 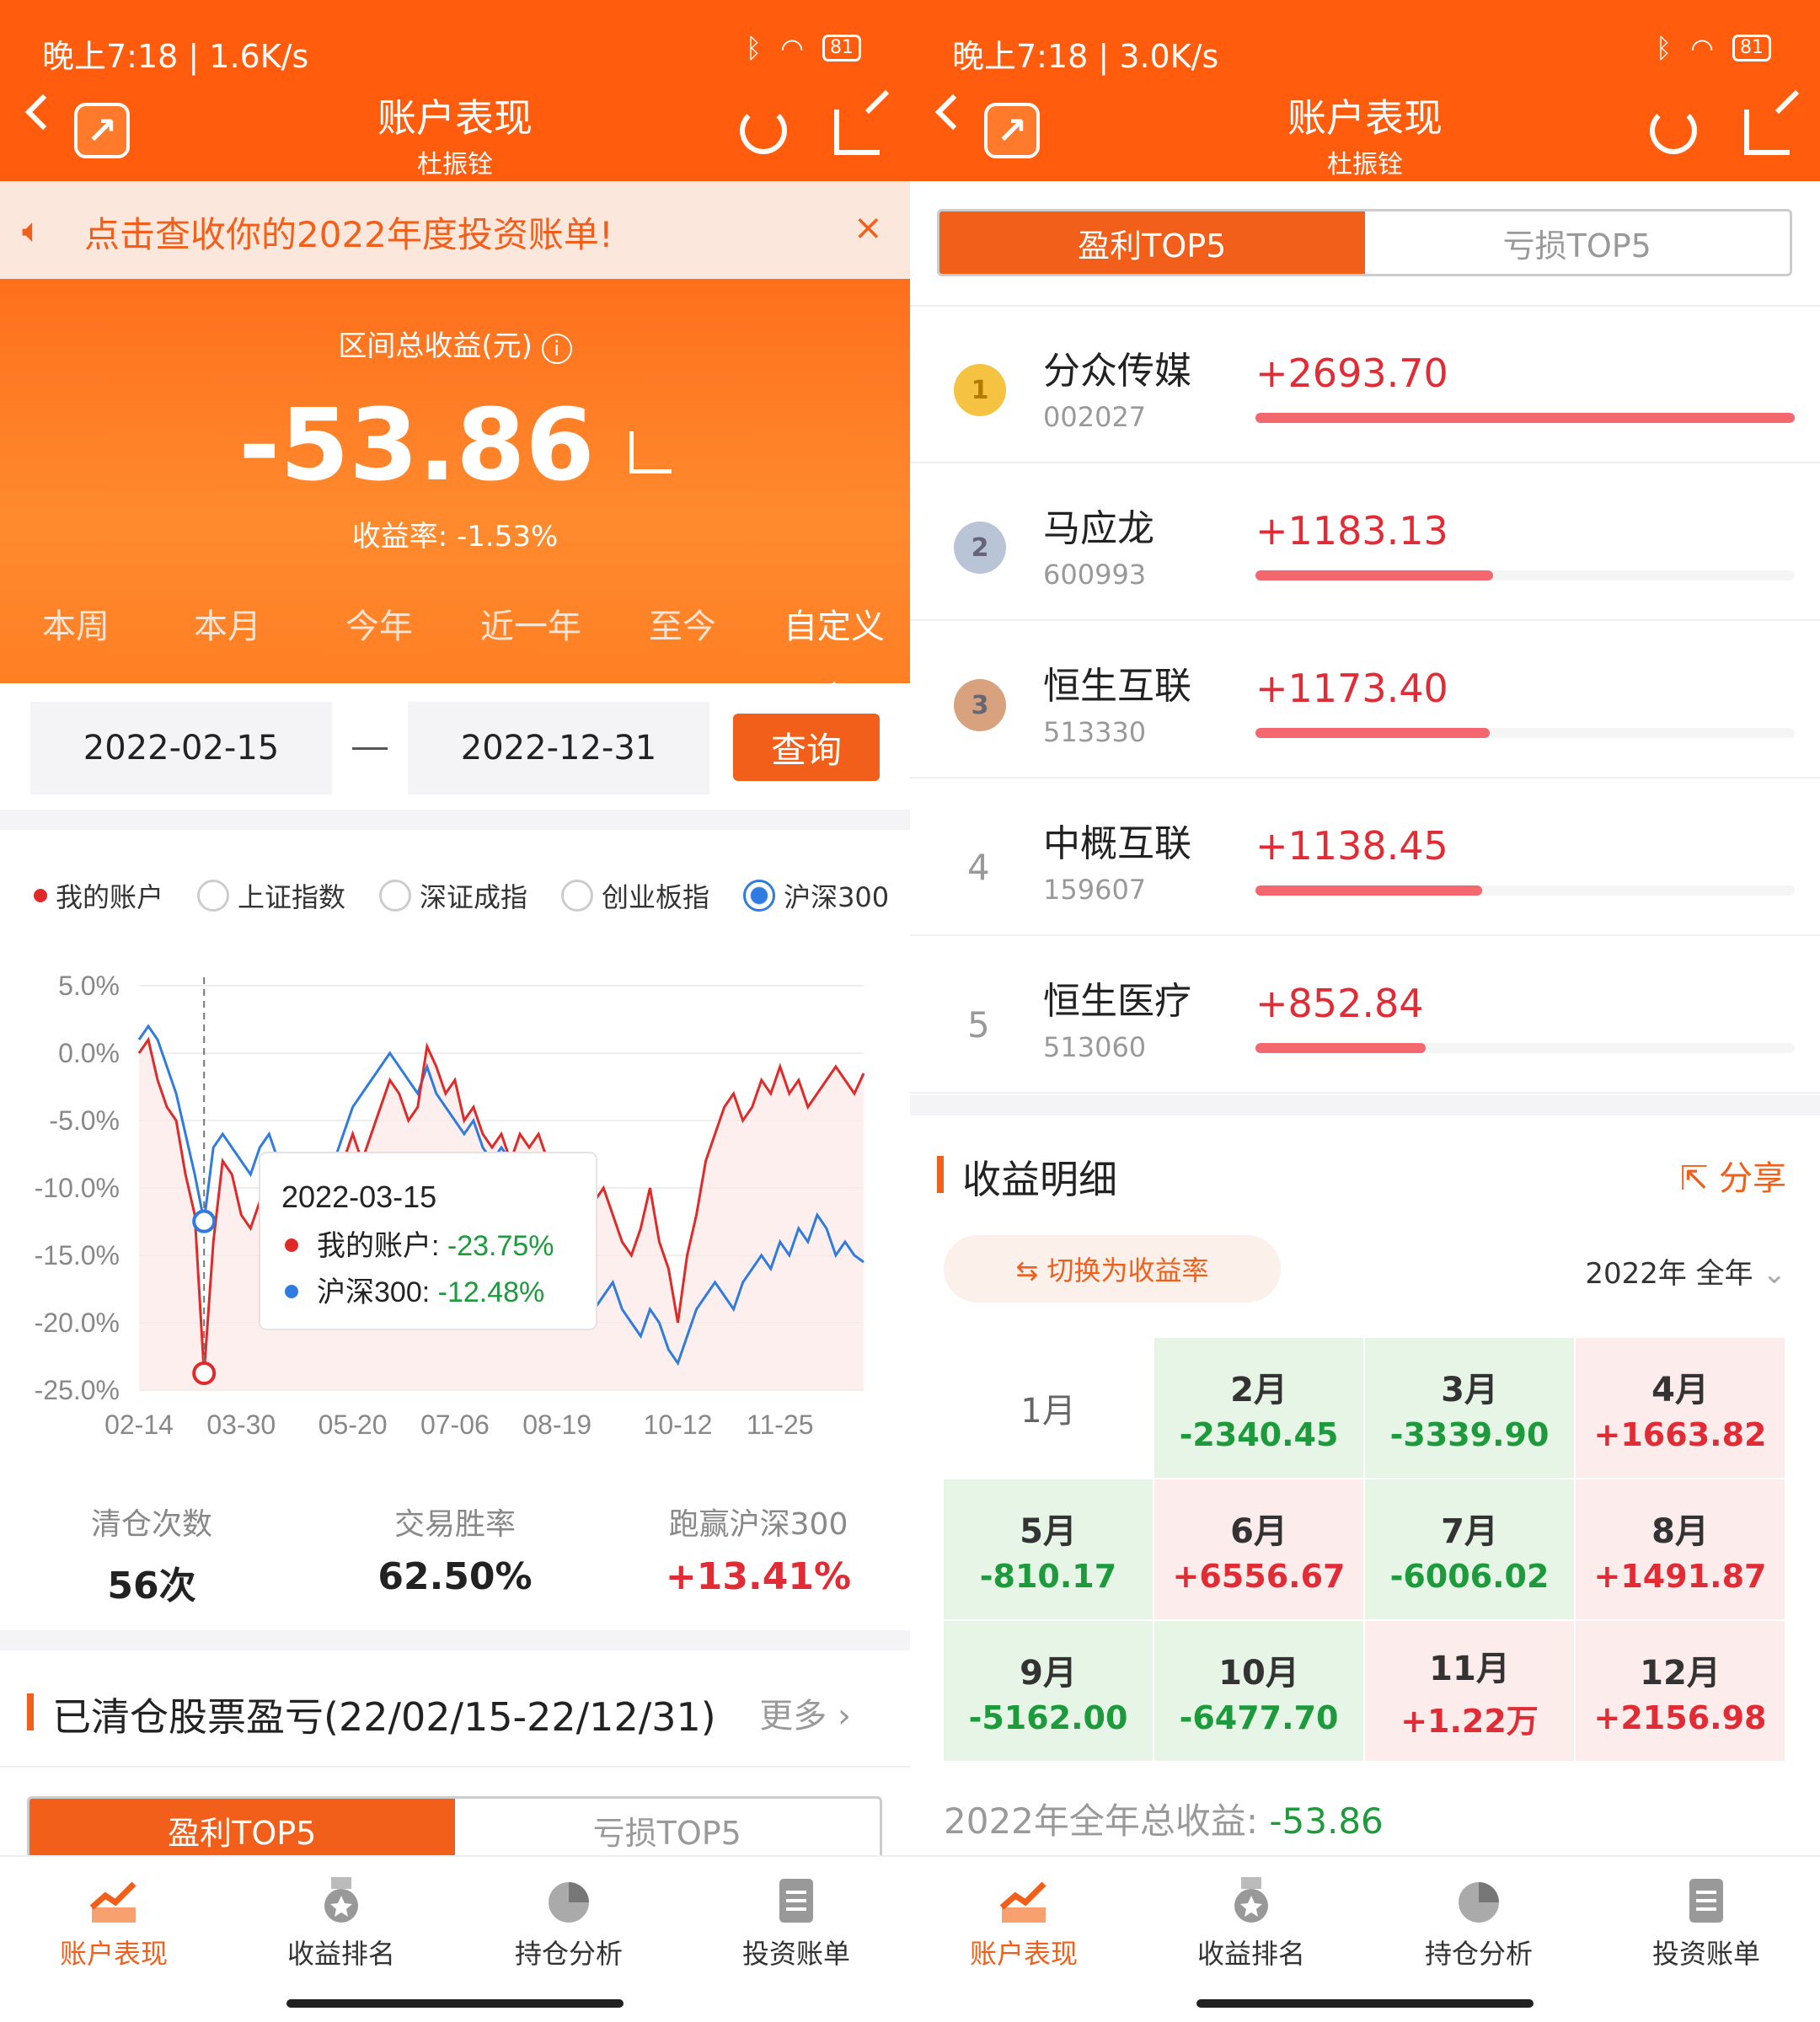 I want to click on month-cell: 12月 +2156.98, so click(x=1681, y=1692).